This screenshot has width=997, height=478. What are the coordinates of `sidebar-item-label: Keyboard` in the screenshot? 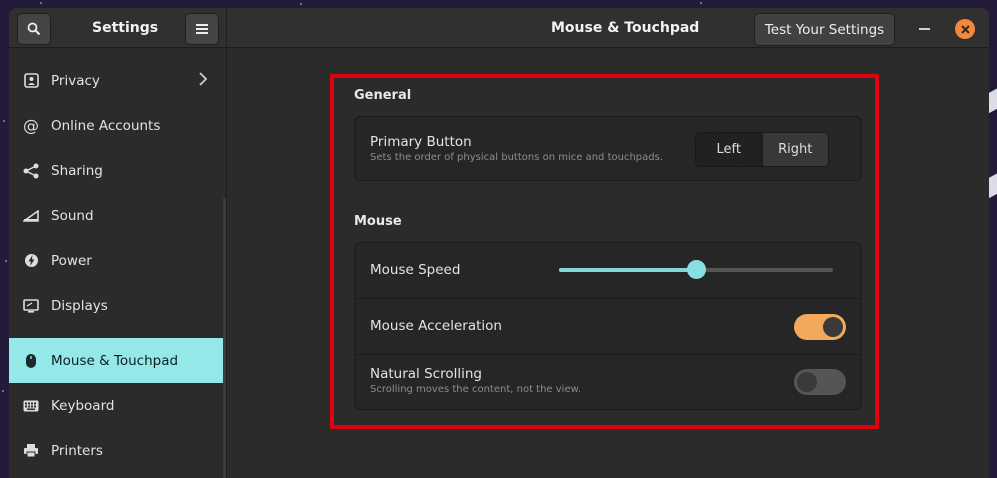 It's located at (83, 405).